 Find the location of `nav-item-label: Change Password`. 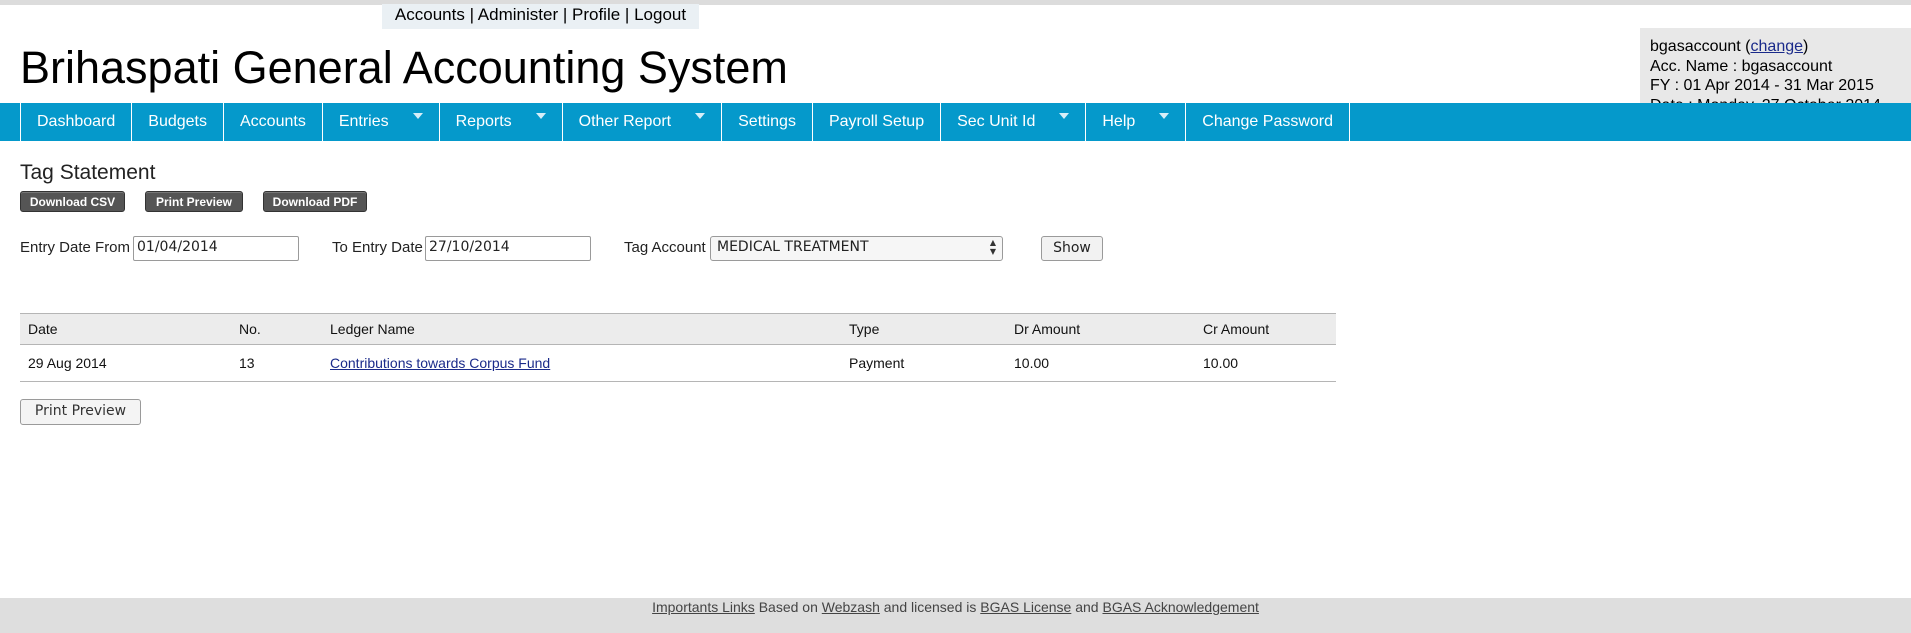

nav-item-label: Change Password is located at coordinates (1268, 121).